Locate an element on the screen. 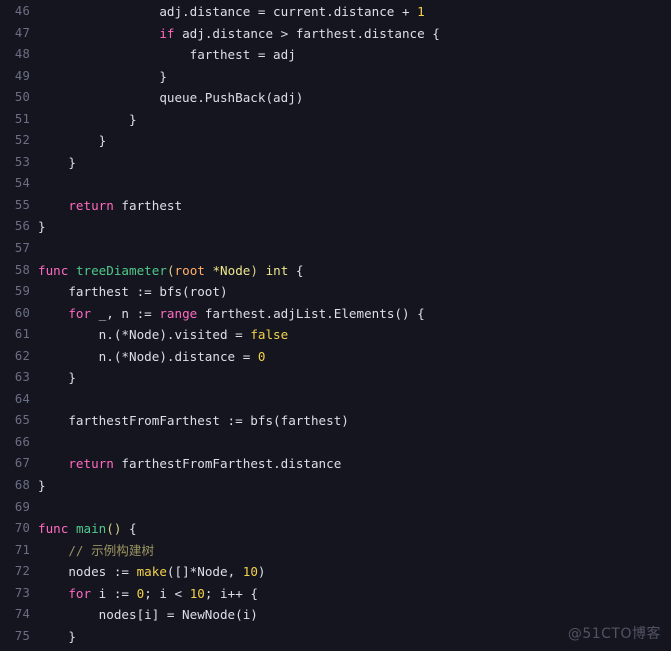  code-token-pl: { is located at coordinates (296, 270).